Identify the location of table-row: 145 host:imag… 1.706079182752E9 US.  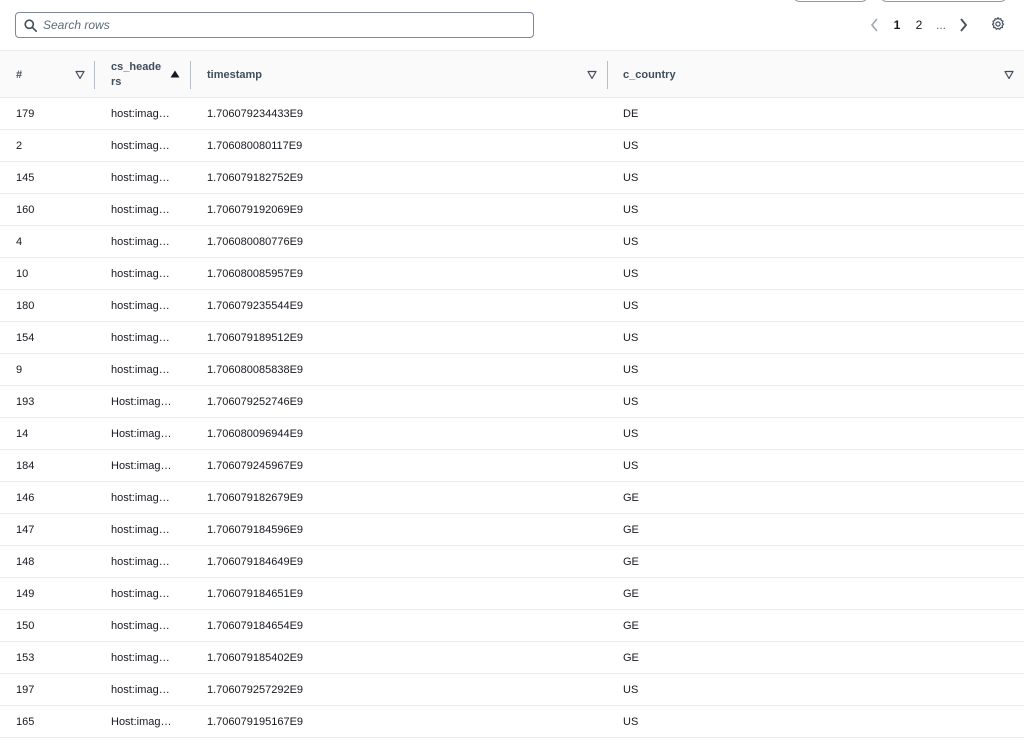
(512, 178).